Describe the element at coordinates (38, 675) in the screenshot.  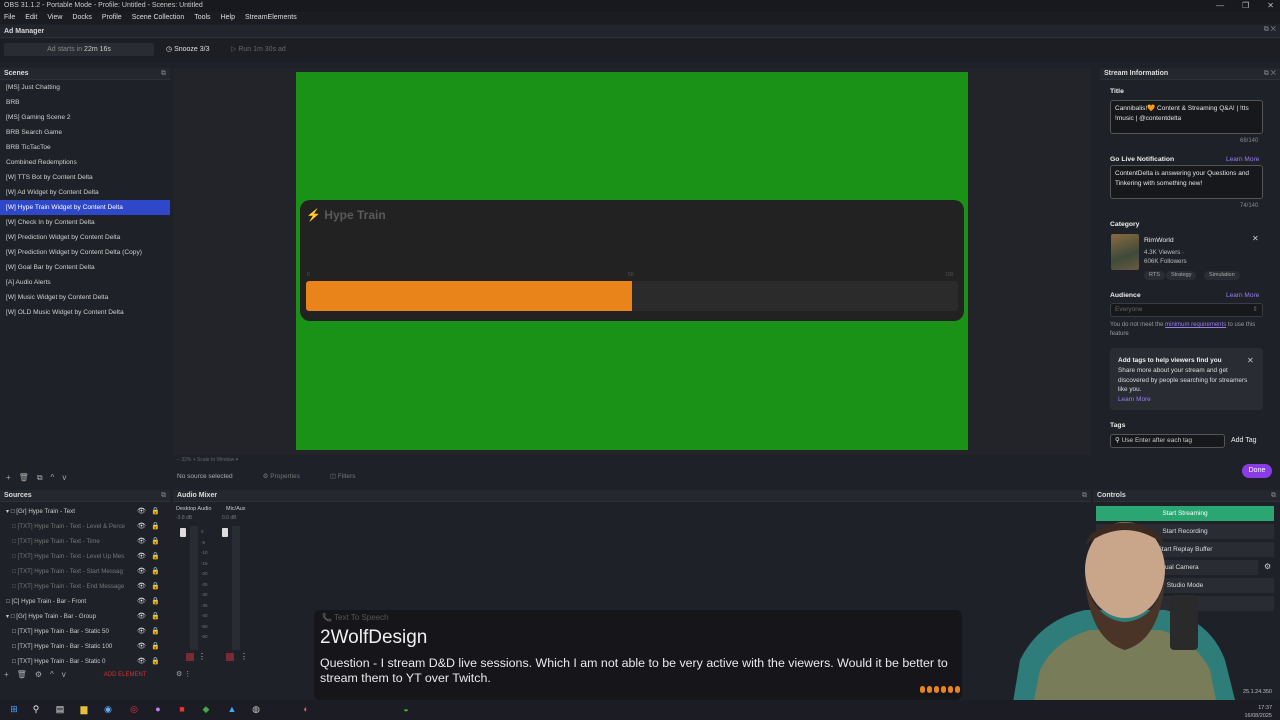
I see `source-settings-button: ⚙` at that location.